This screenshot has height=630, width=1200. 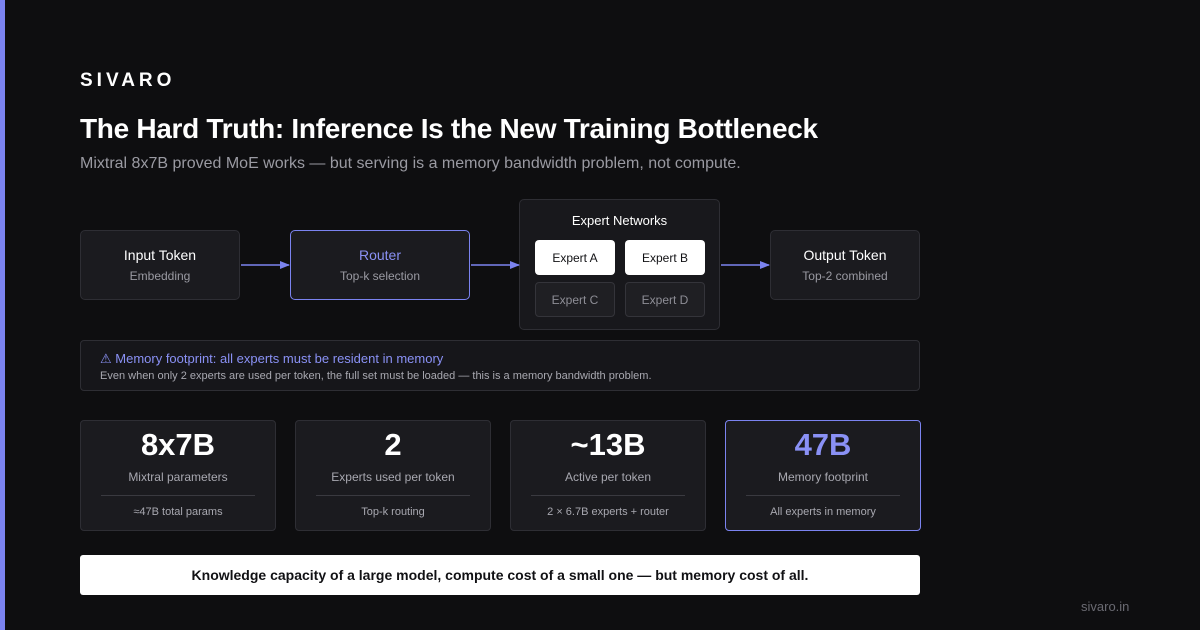 I want to click on stat-value: ~13B, so click(x=608, y=444).